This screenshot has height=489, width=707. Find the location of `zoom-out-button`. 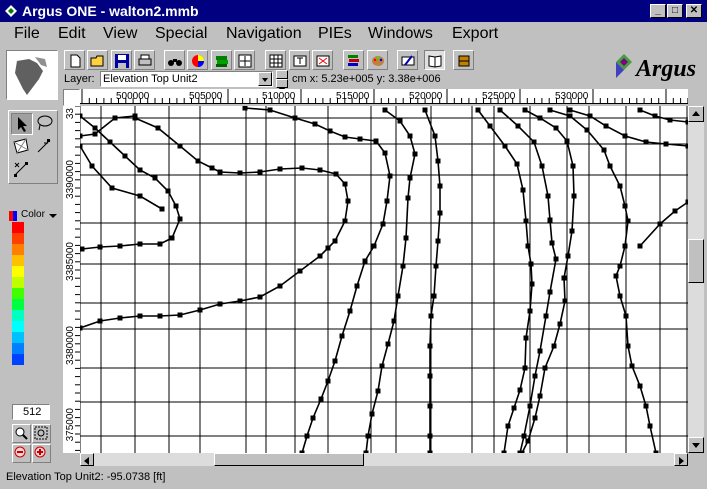

zoom-out-button is located at coordinates (21, 453).